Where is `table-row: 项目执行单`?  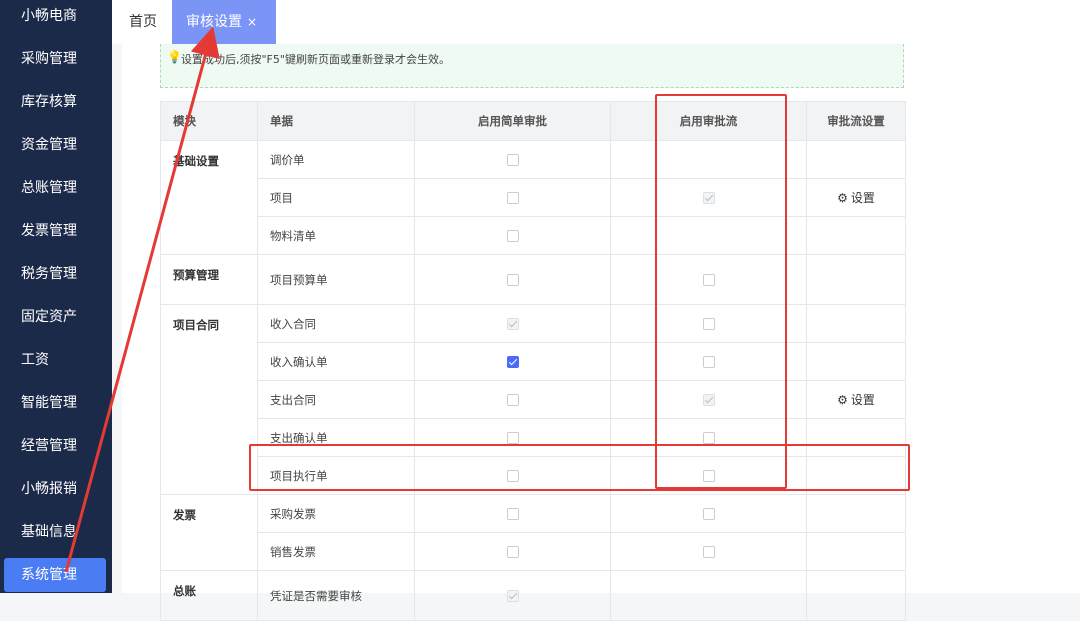 table-row: 项目执行单 is located at coordinates (533, 475).